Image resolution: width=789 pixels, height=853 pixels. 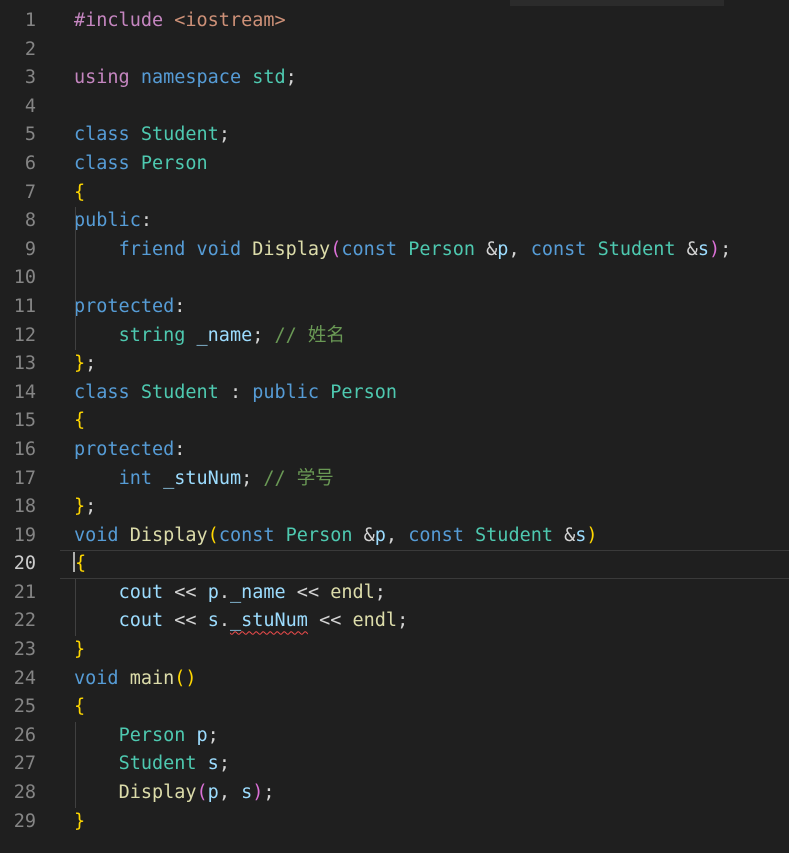 What do you see at coordinates (30, 192) in the screenshot?
I see `line-number: 7` at bounding box center [30, 192].